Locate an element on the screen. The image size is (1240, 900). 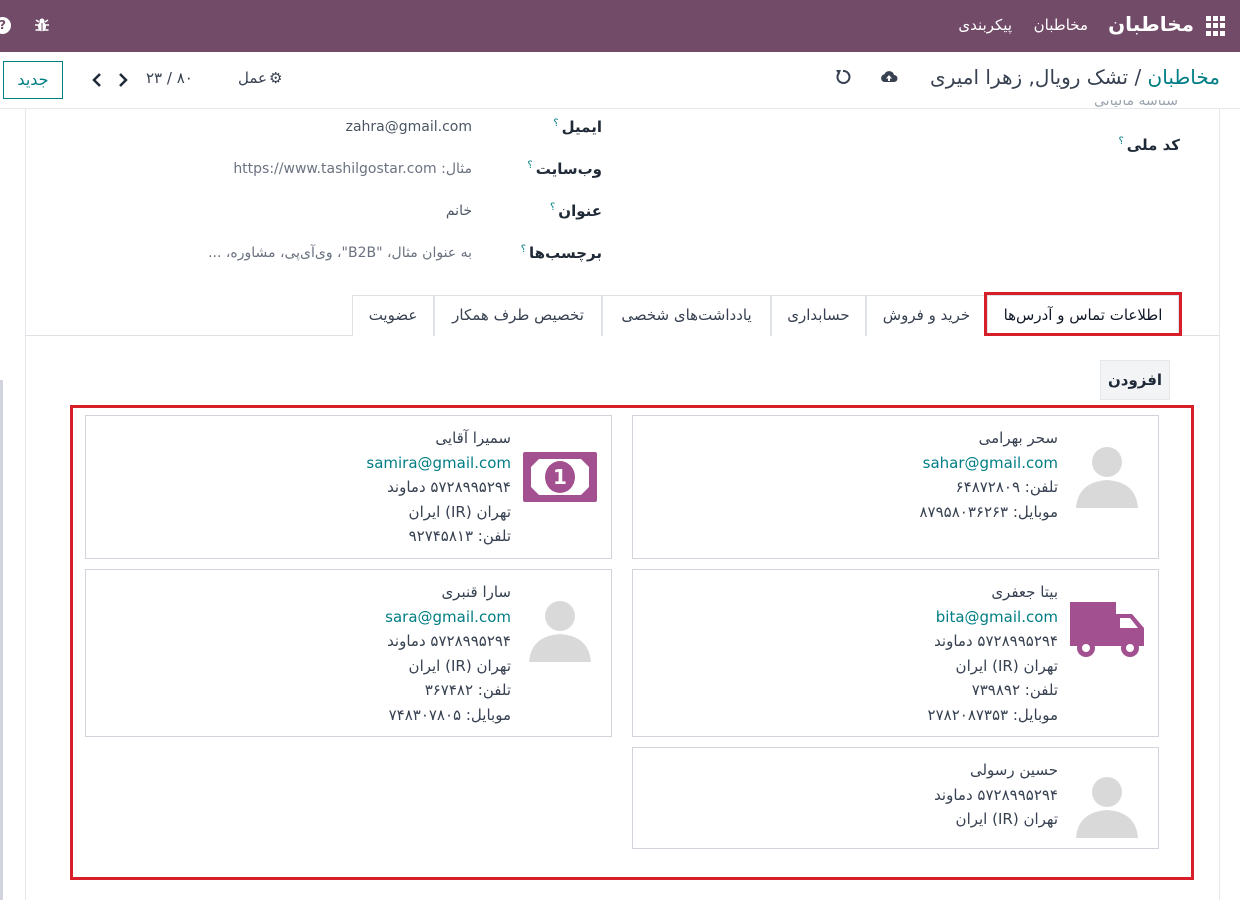
title-label-text: عنوان is located at coordinates (580, 211).